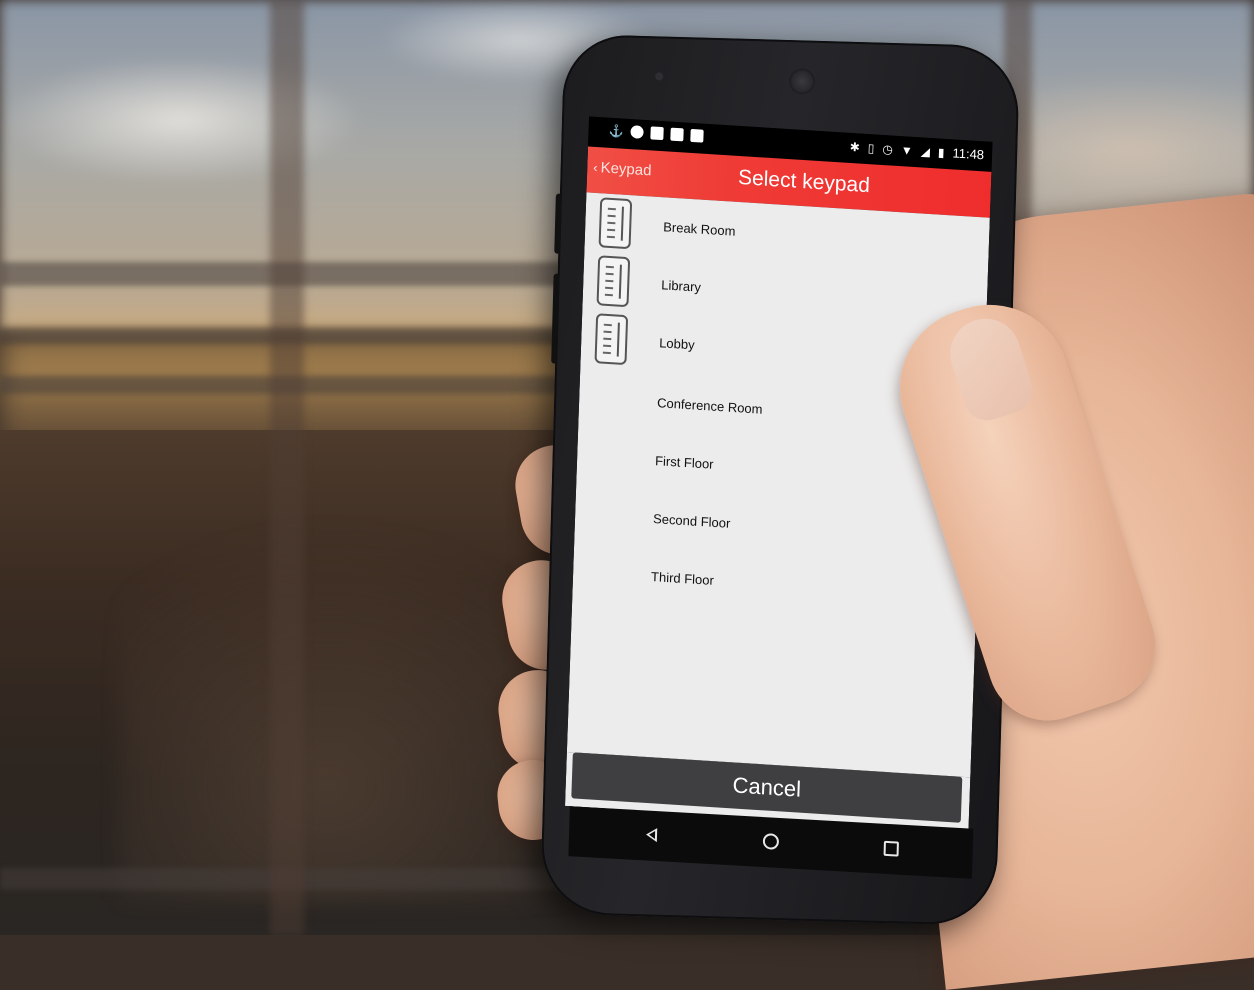  What do you see at coordinates (659, 76) in the screenshot?
I see `proximity-sensor` at bounding box center [659, 76].